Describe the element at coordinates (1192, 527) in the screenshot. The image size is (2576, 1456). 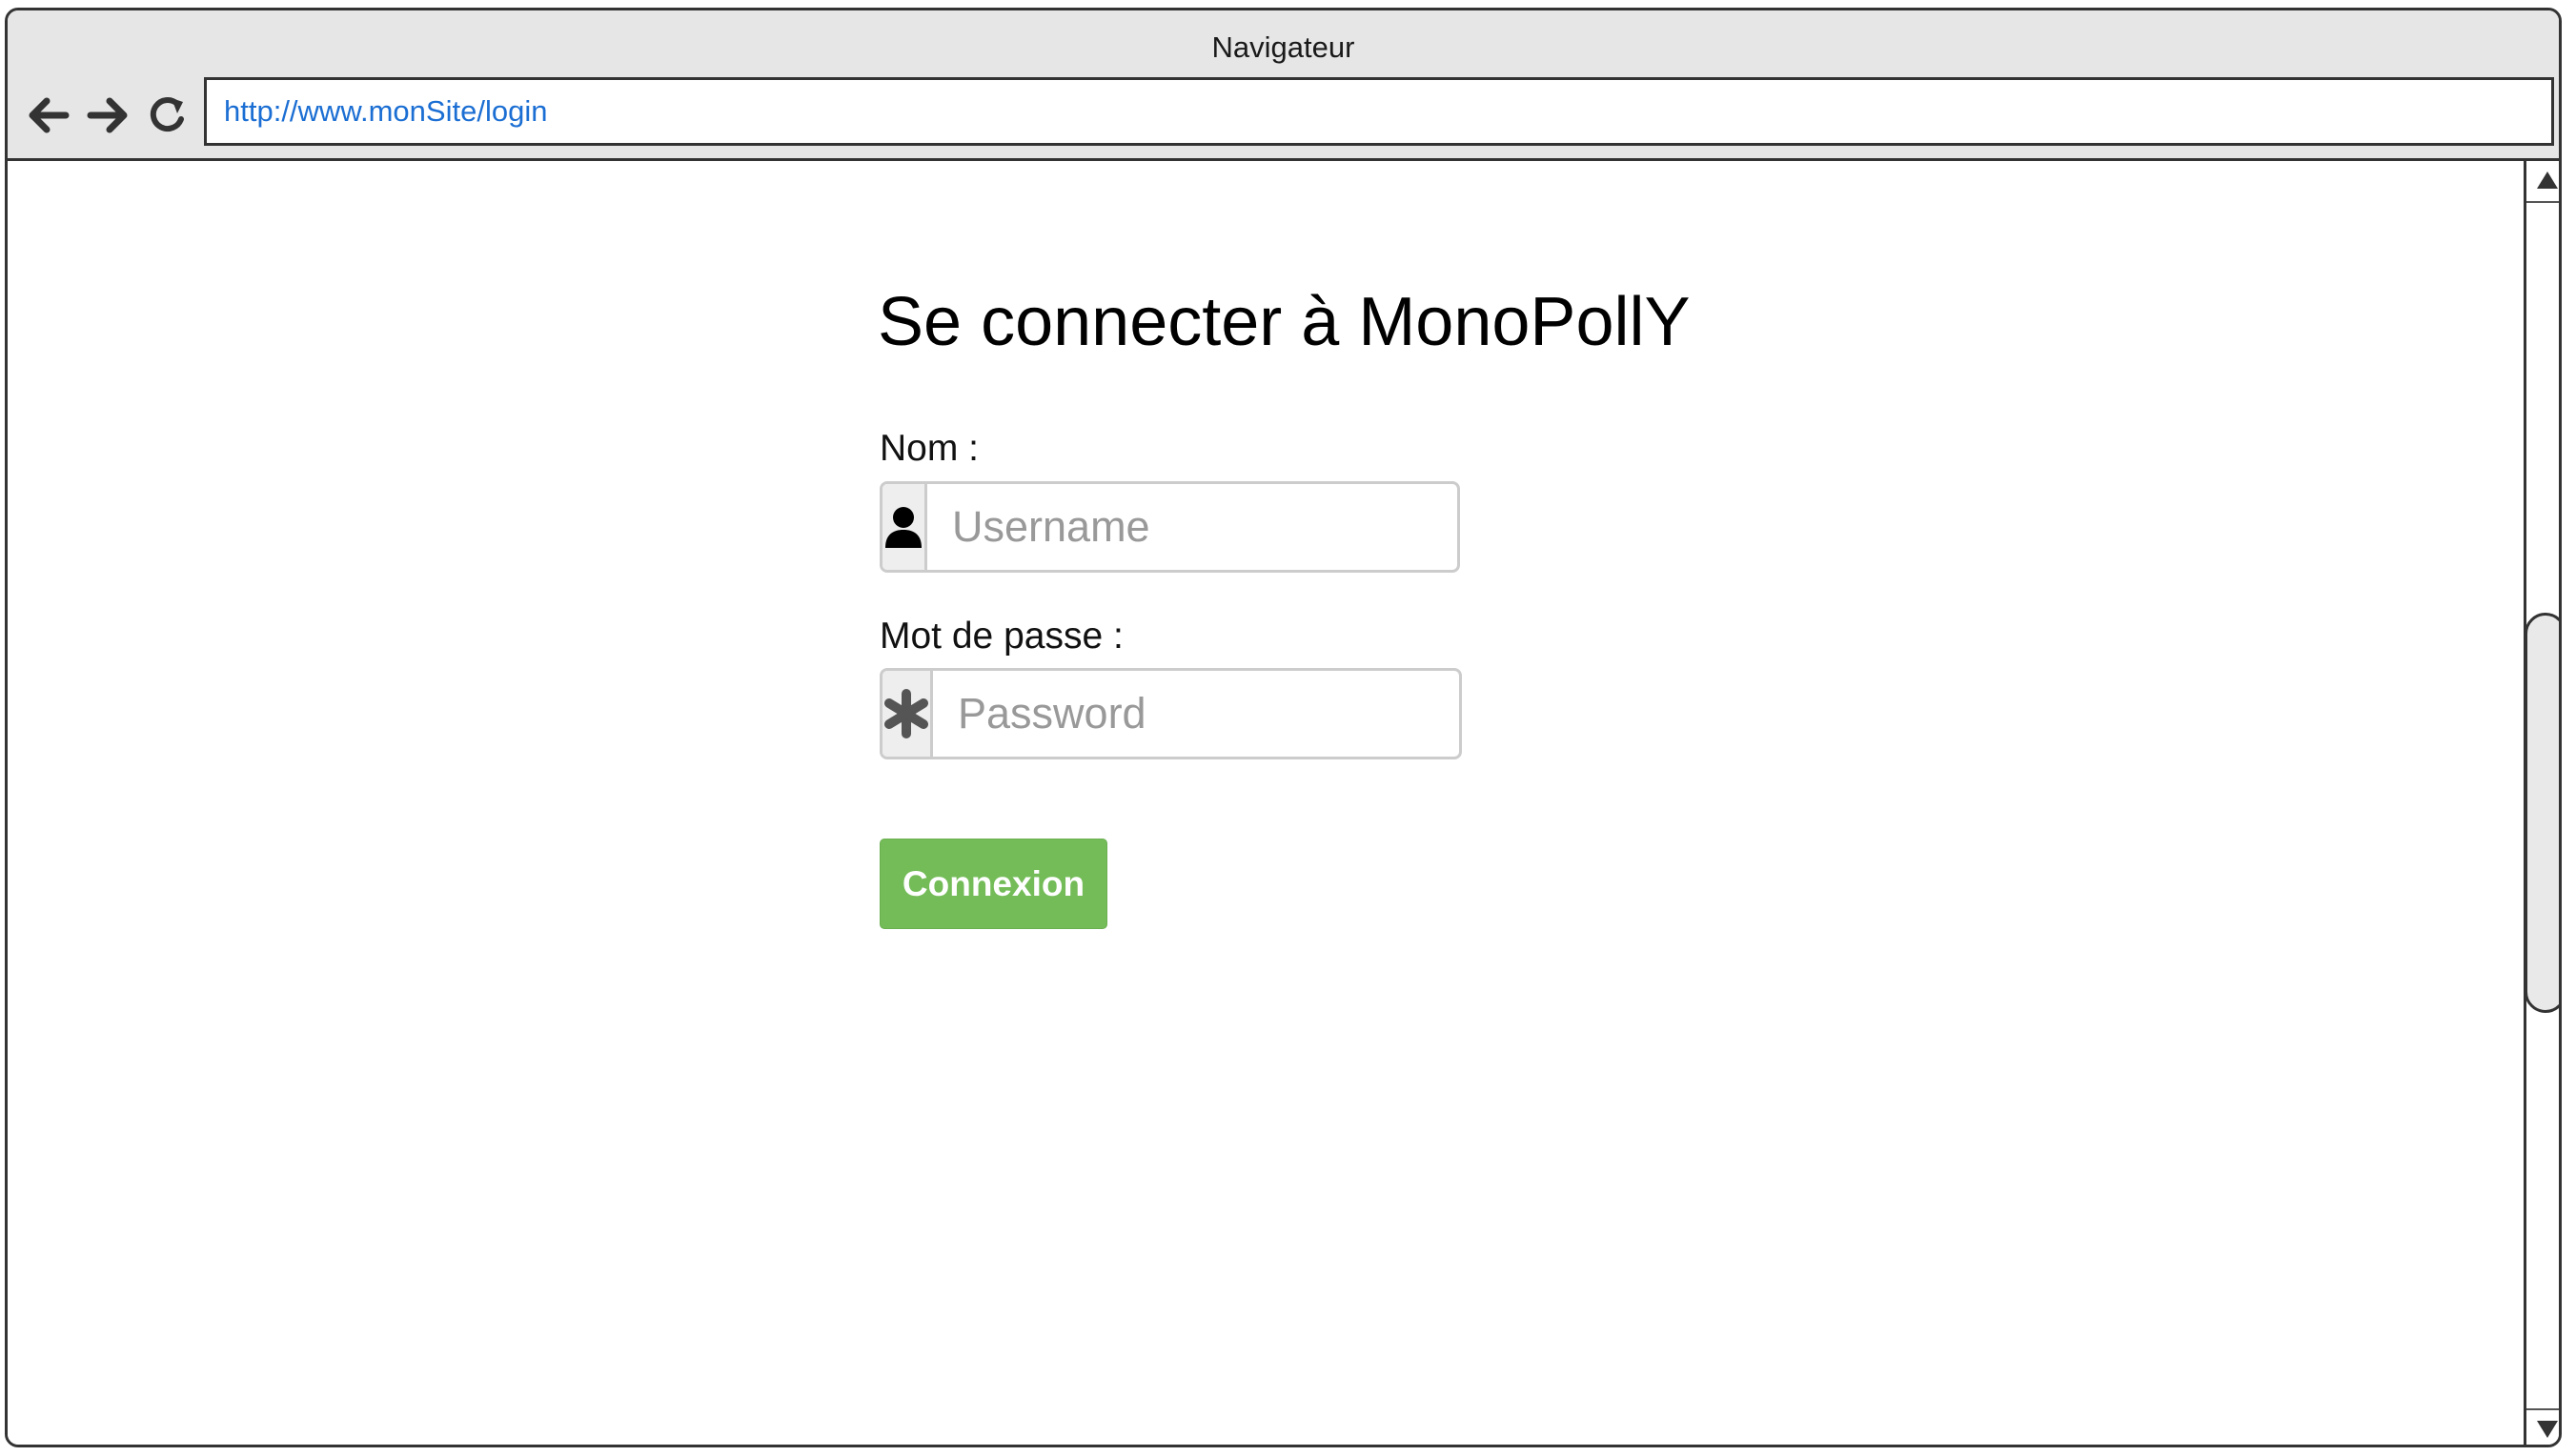
I see `username-input` at that location.